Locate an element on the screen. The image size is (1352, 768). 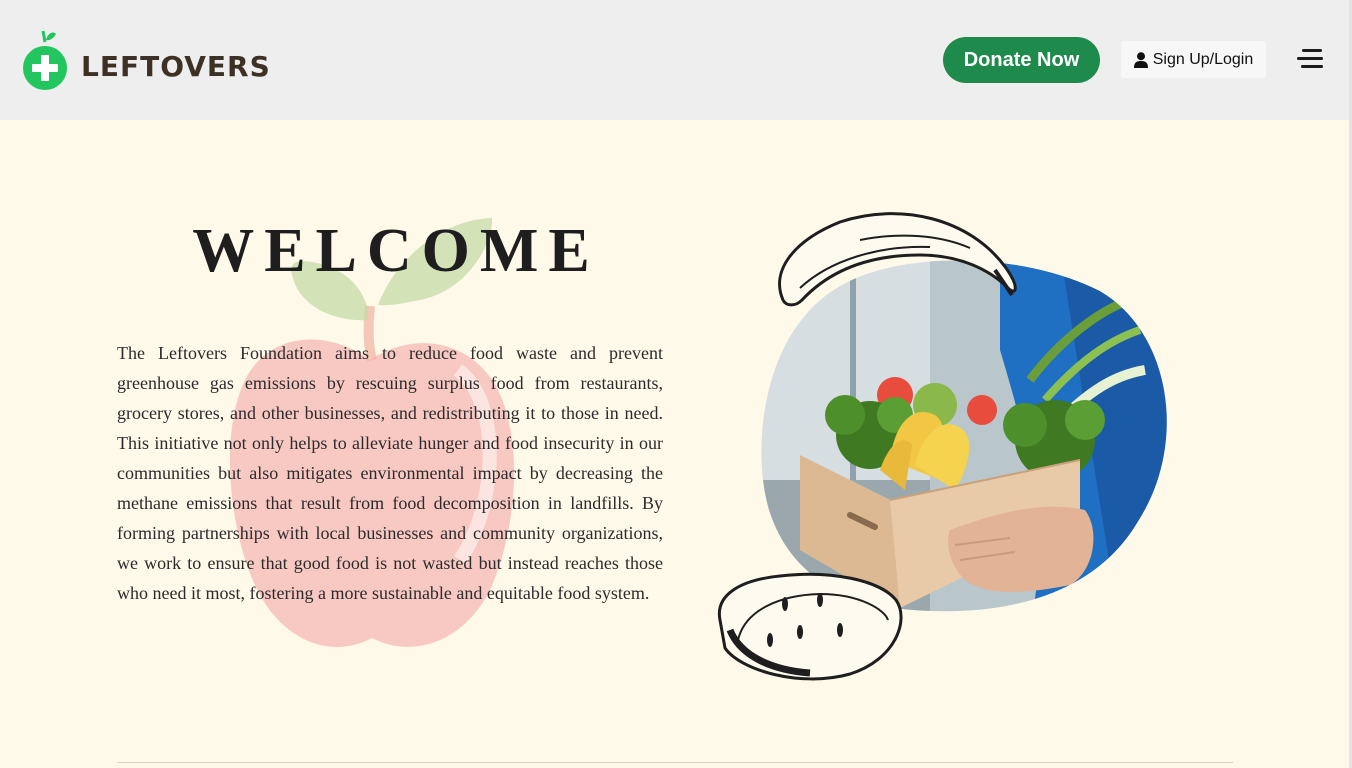
signup-login-label: Sign Up/Login is located at coordinates (1203, 59).